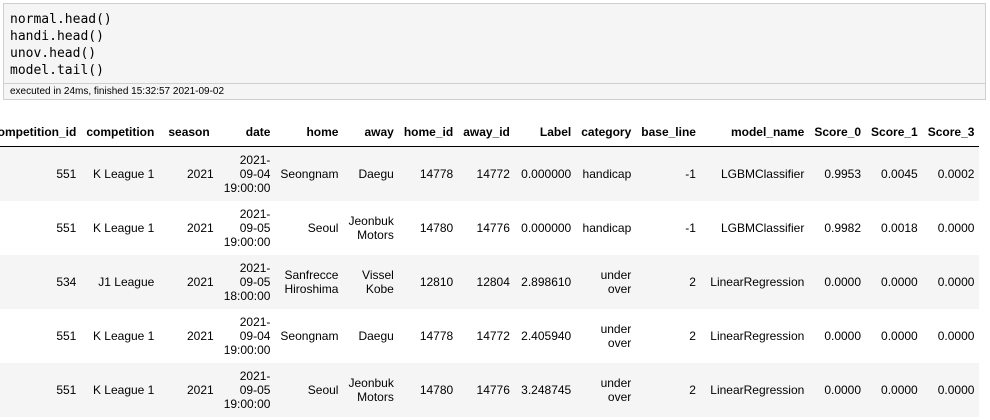  What do you see at coordinates (428, 390) in the screenshot?
I see `home-id-cell: 14780` at bounding box center [428, 390].